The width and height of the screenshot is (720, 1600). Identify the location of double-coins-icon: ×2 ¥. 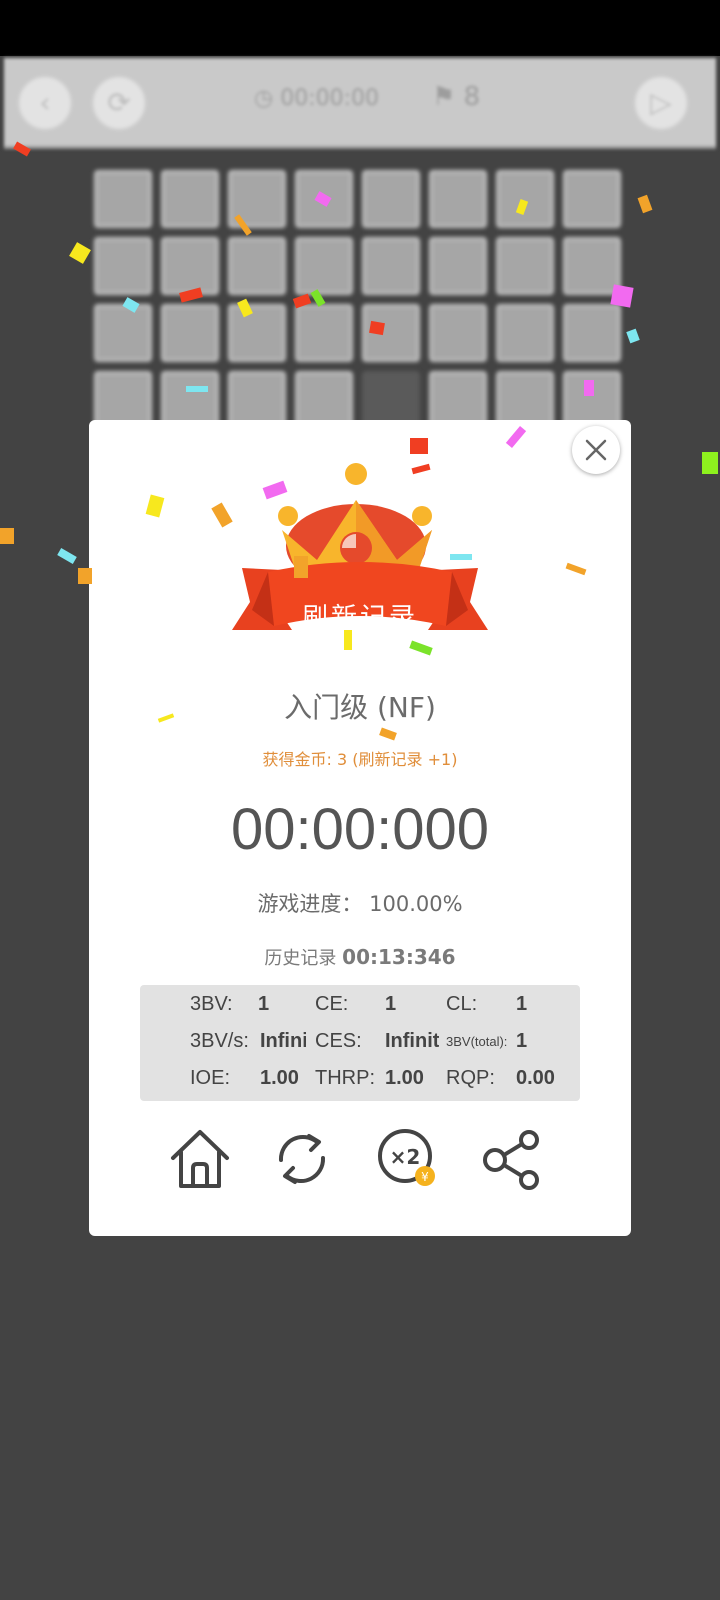
(406, 1157).